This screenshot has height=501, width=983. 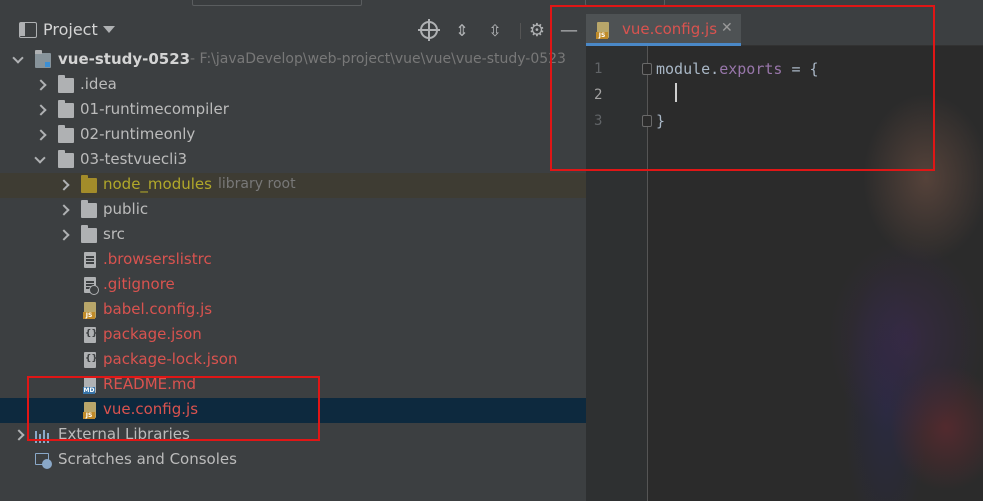 I want to click on code-token: = {, so click(x=800, y=69).